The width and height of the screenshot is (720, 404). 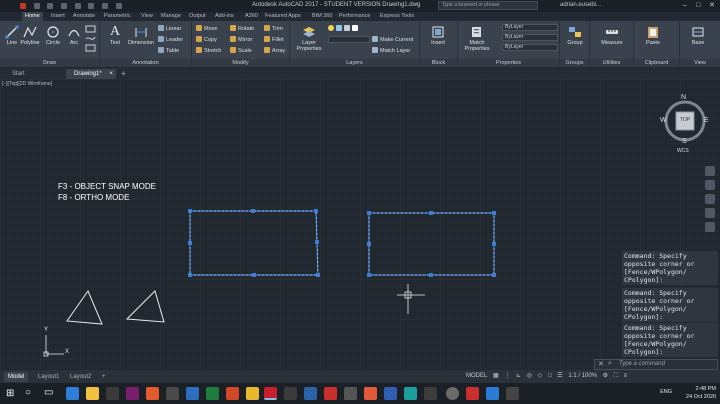 I want to click on properties-panel-title: Properties, so click(x=508, y=63).